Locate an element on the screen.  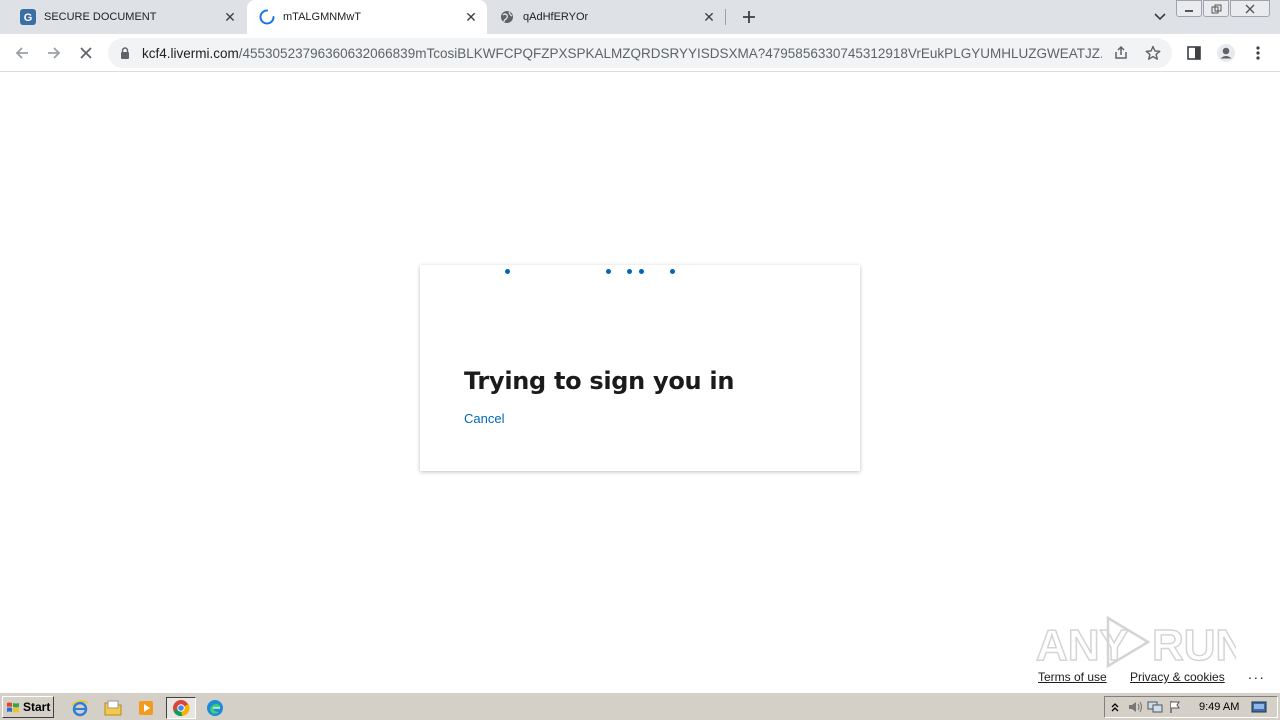
tray-expand-icon is located at coordinates (1115, 707).